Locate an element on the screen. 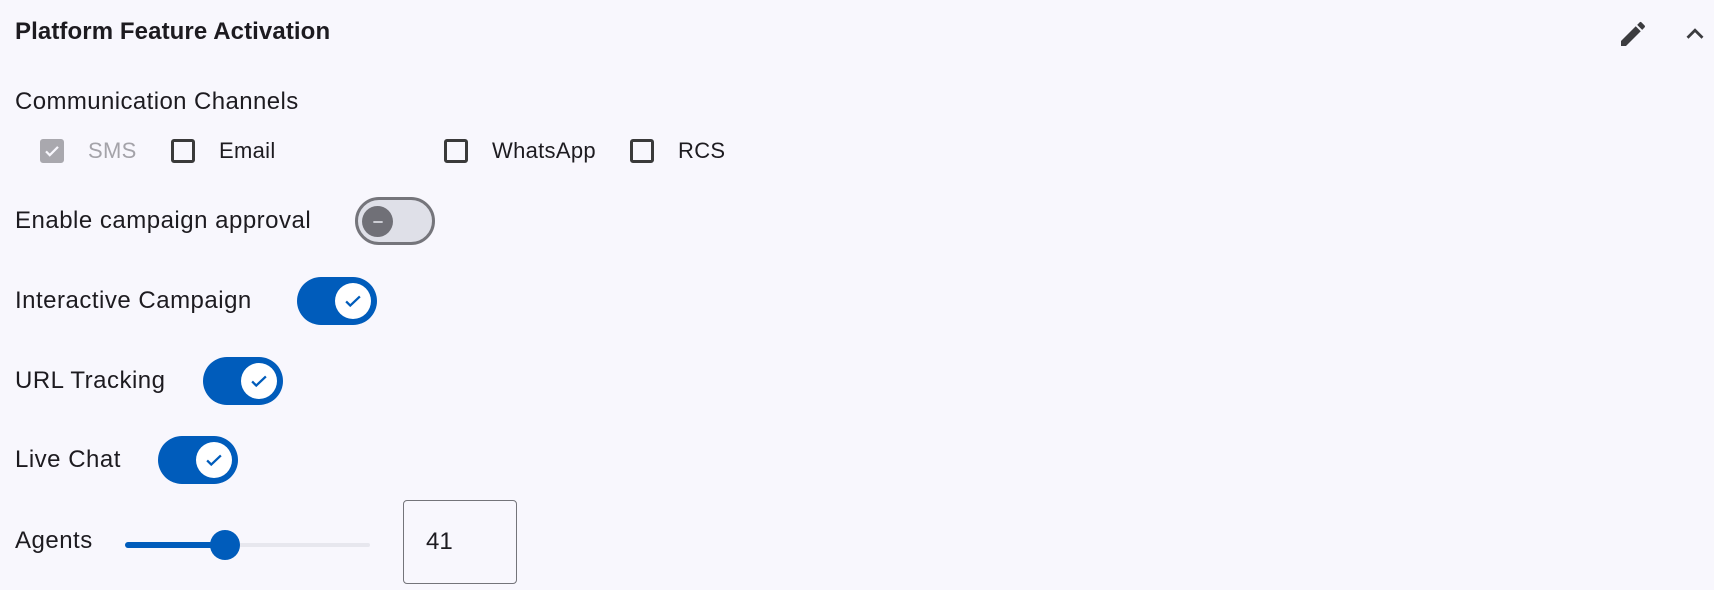 This screenshot has height=590, width=1714. channel-whatsapp-checkbox: WhatsApp is located at coordinates (520, 151).